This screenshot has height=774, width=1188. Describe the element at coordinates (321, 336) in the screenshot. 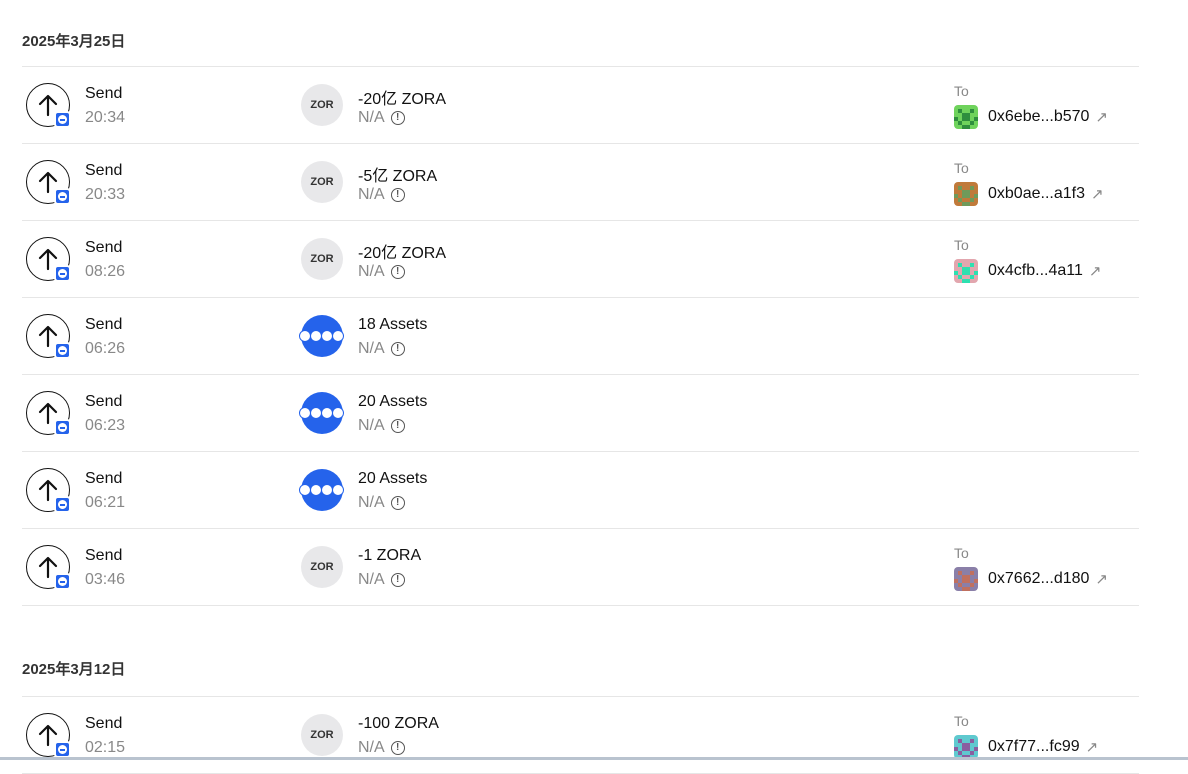

I see `multi-asset-icon` at that location.